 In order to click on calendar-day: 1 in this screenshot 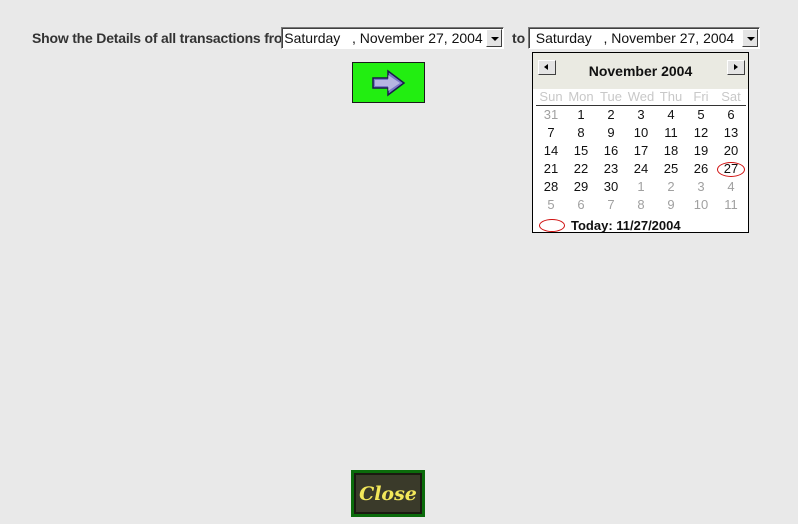, I will do `click(581, 115)`.